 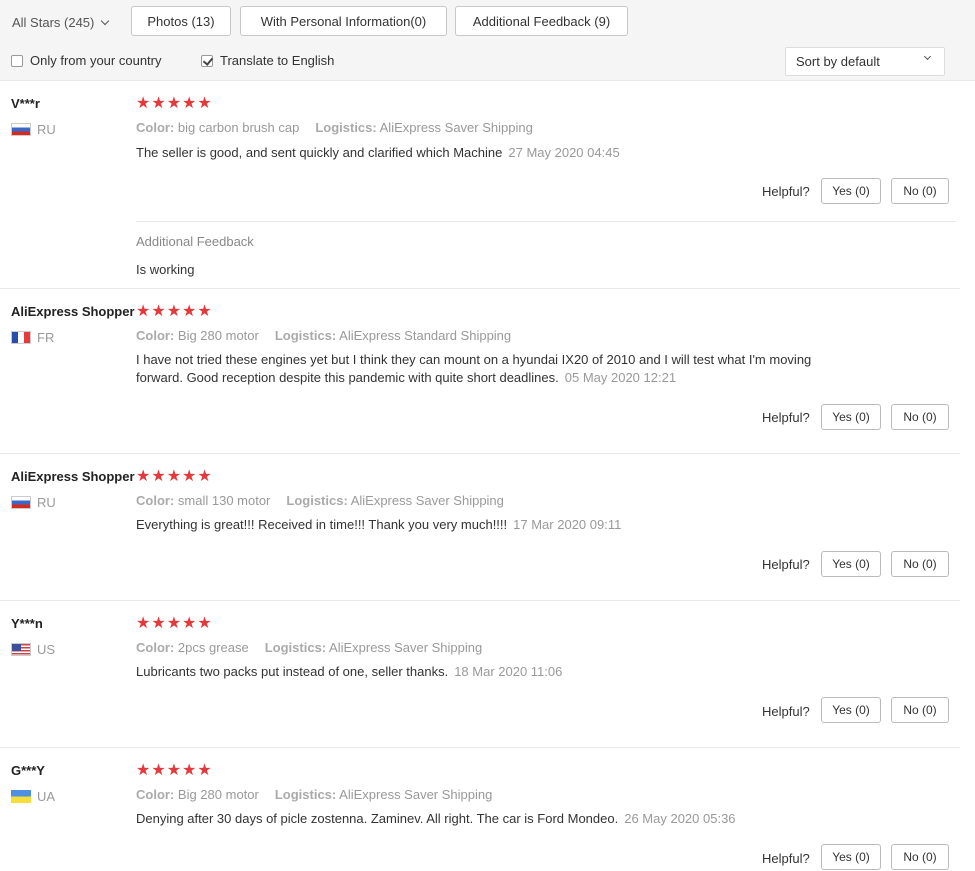 What do you see at coordinates (425, 335) in the screenshot?
I see `logistics-value: AliExpress Standard Shipping` at bounding box center [425, 335].